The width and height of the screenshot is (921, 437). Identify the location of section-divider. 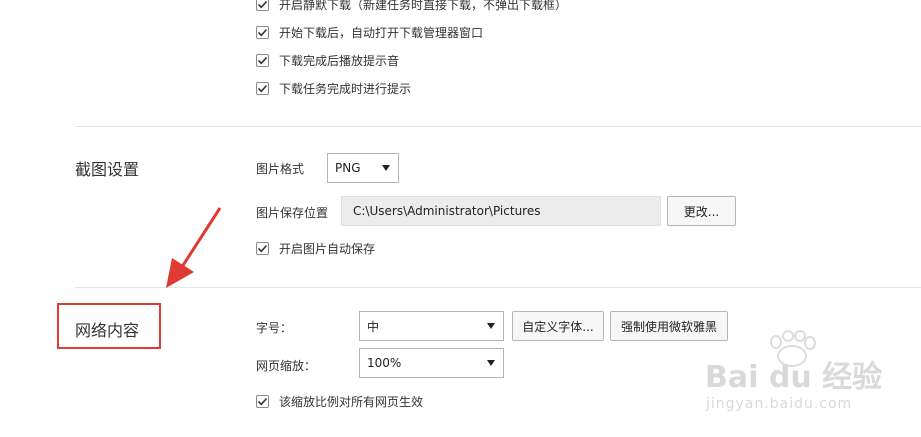
(498, 126).